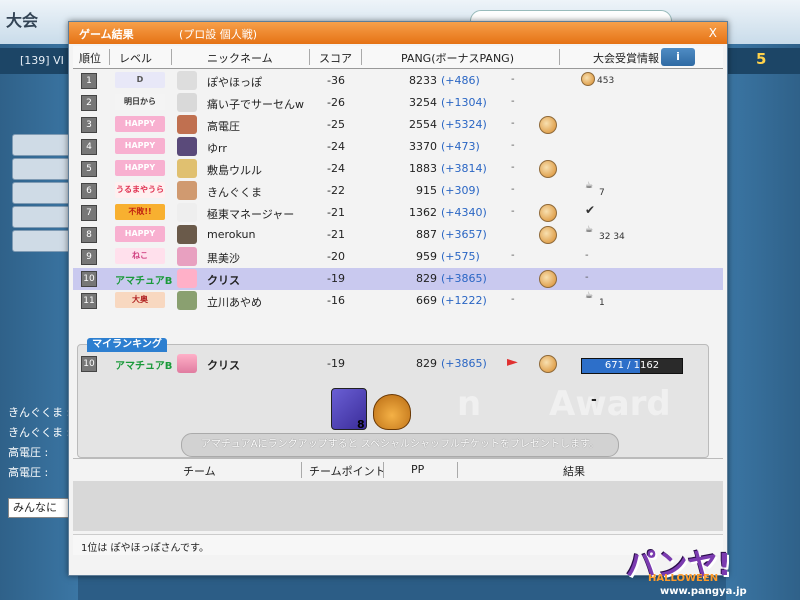 The image size is (800, 600). What do you see at coordinates (423, 146) in the screenshot?
I see `pang: 3370` at bounding box center [423, 146].